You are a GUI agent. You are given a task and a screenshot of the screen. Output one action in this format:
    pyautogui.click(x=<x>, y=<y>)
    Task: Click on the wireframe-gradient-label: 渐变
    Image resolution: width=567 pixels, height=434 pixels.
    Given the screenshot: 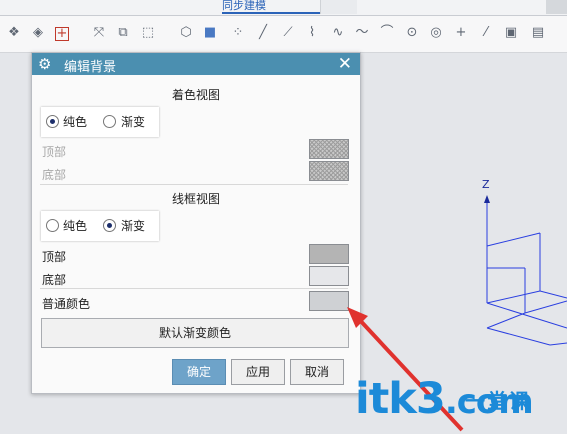 What is the action you would take?
    pyautogui.click(x=133, y=225)
    